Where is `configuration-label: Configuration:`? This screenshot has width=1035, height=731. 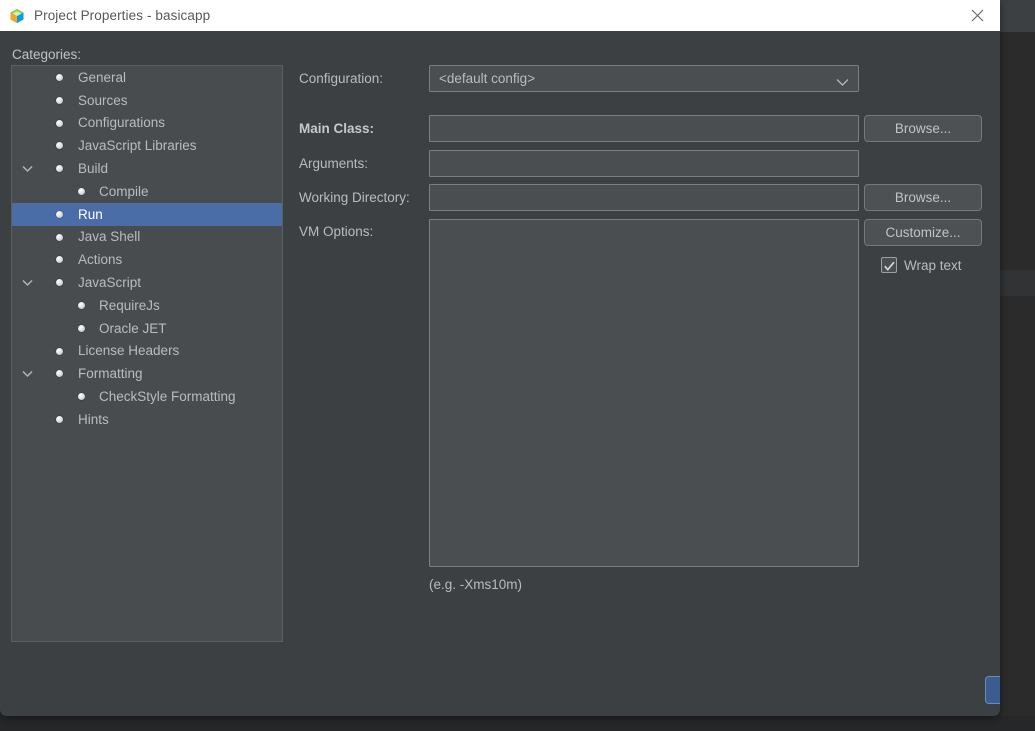
configuration-label: Configuration: is located at coordinates (341, 78).